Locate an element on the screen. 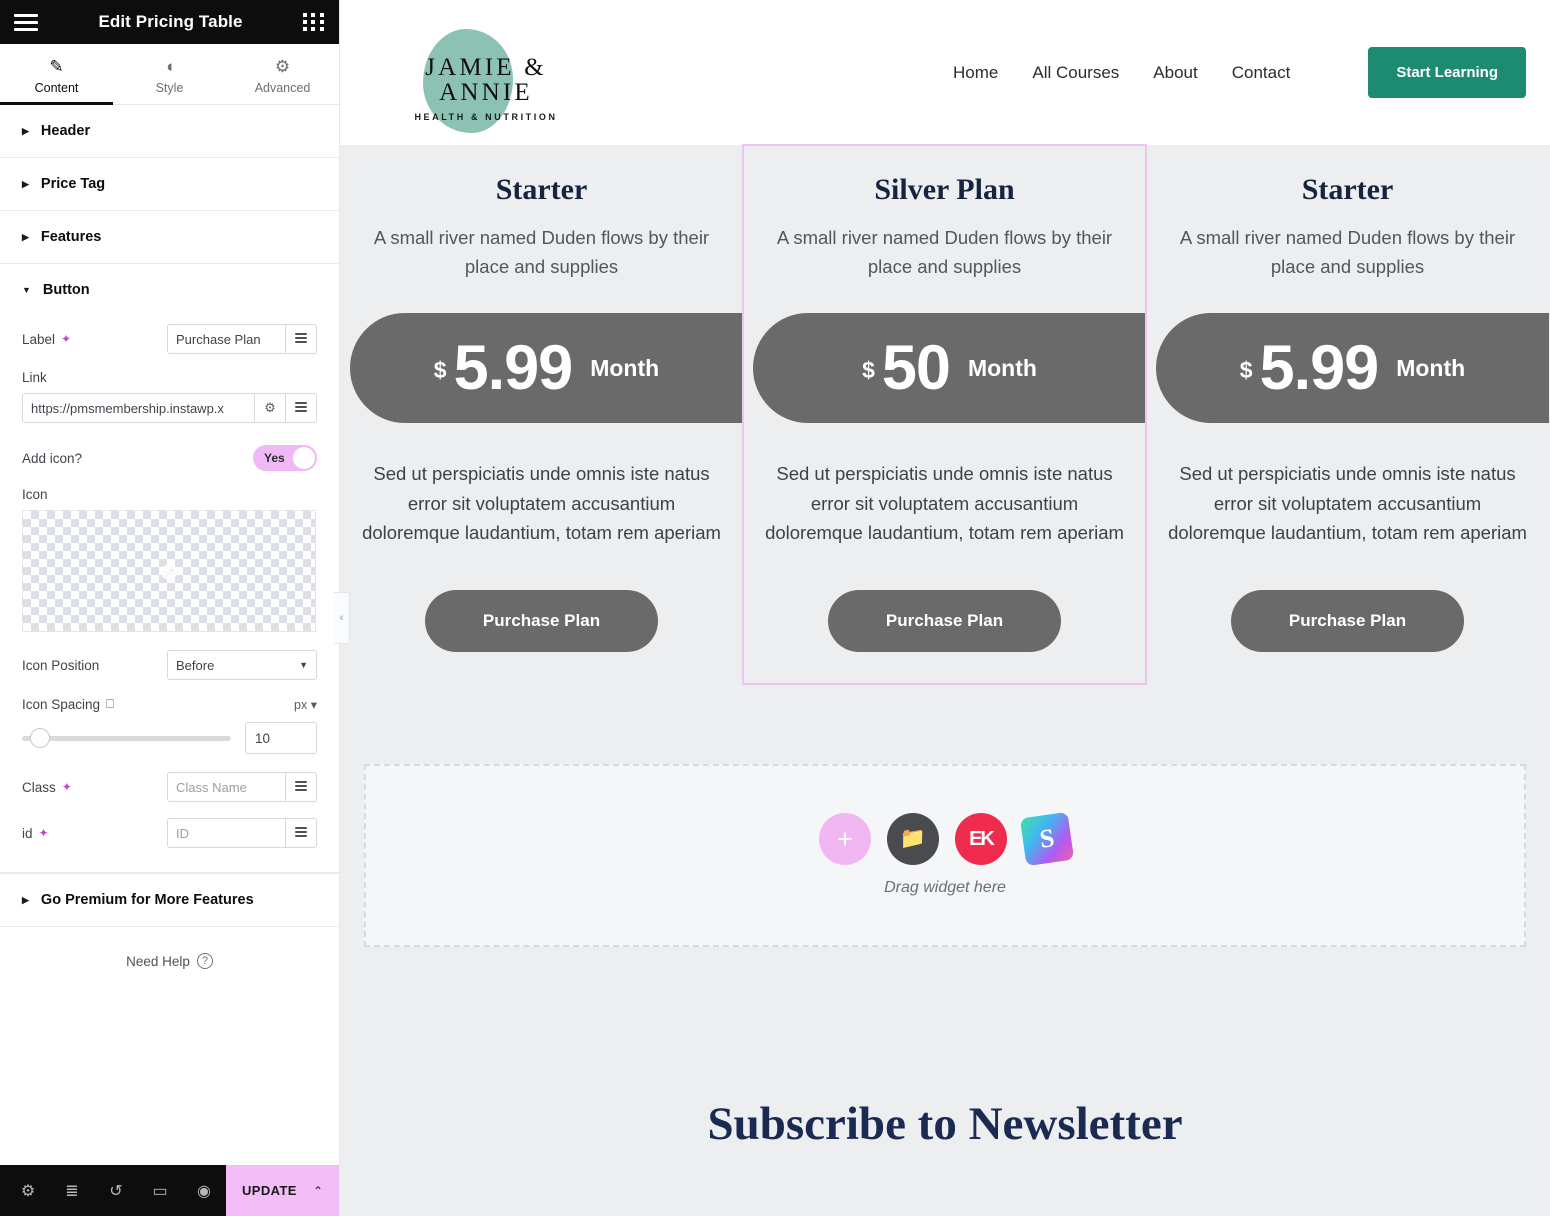 The height and width of the screenshot is (1216, 1550). nav-item-home: Home is located at coordinates (975, 73).